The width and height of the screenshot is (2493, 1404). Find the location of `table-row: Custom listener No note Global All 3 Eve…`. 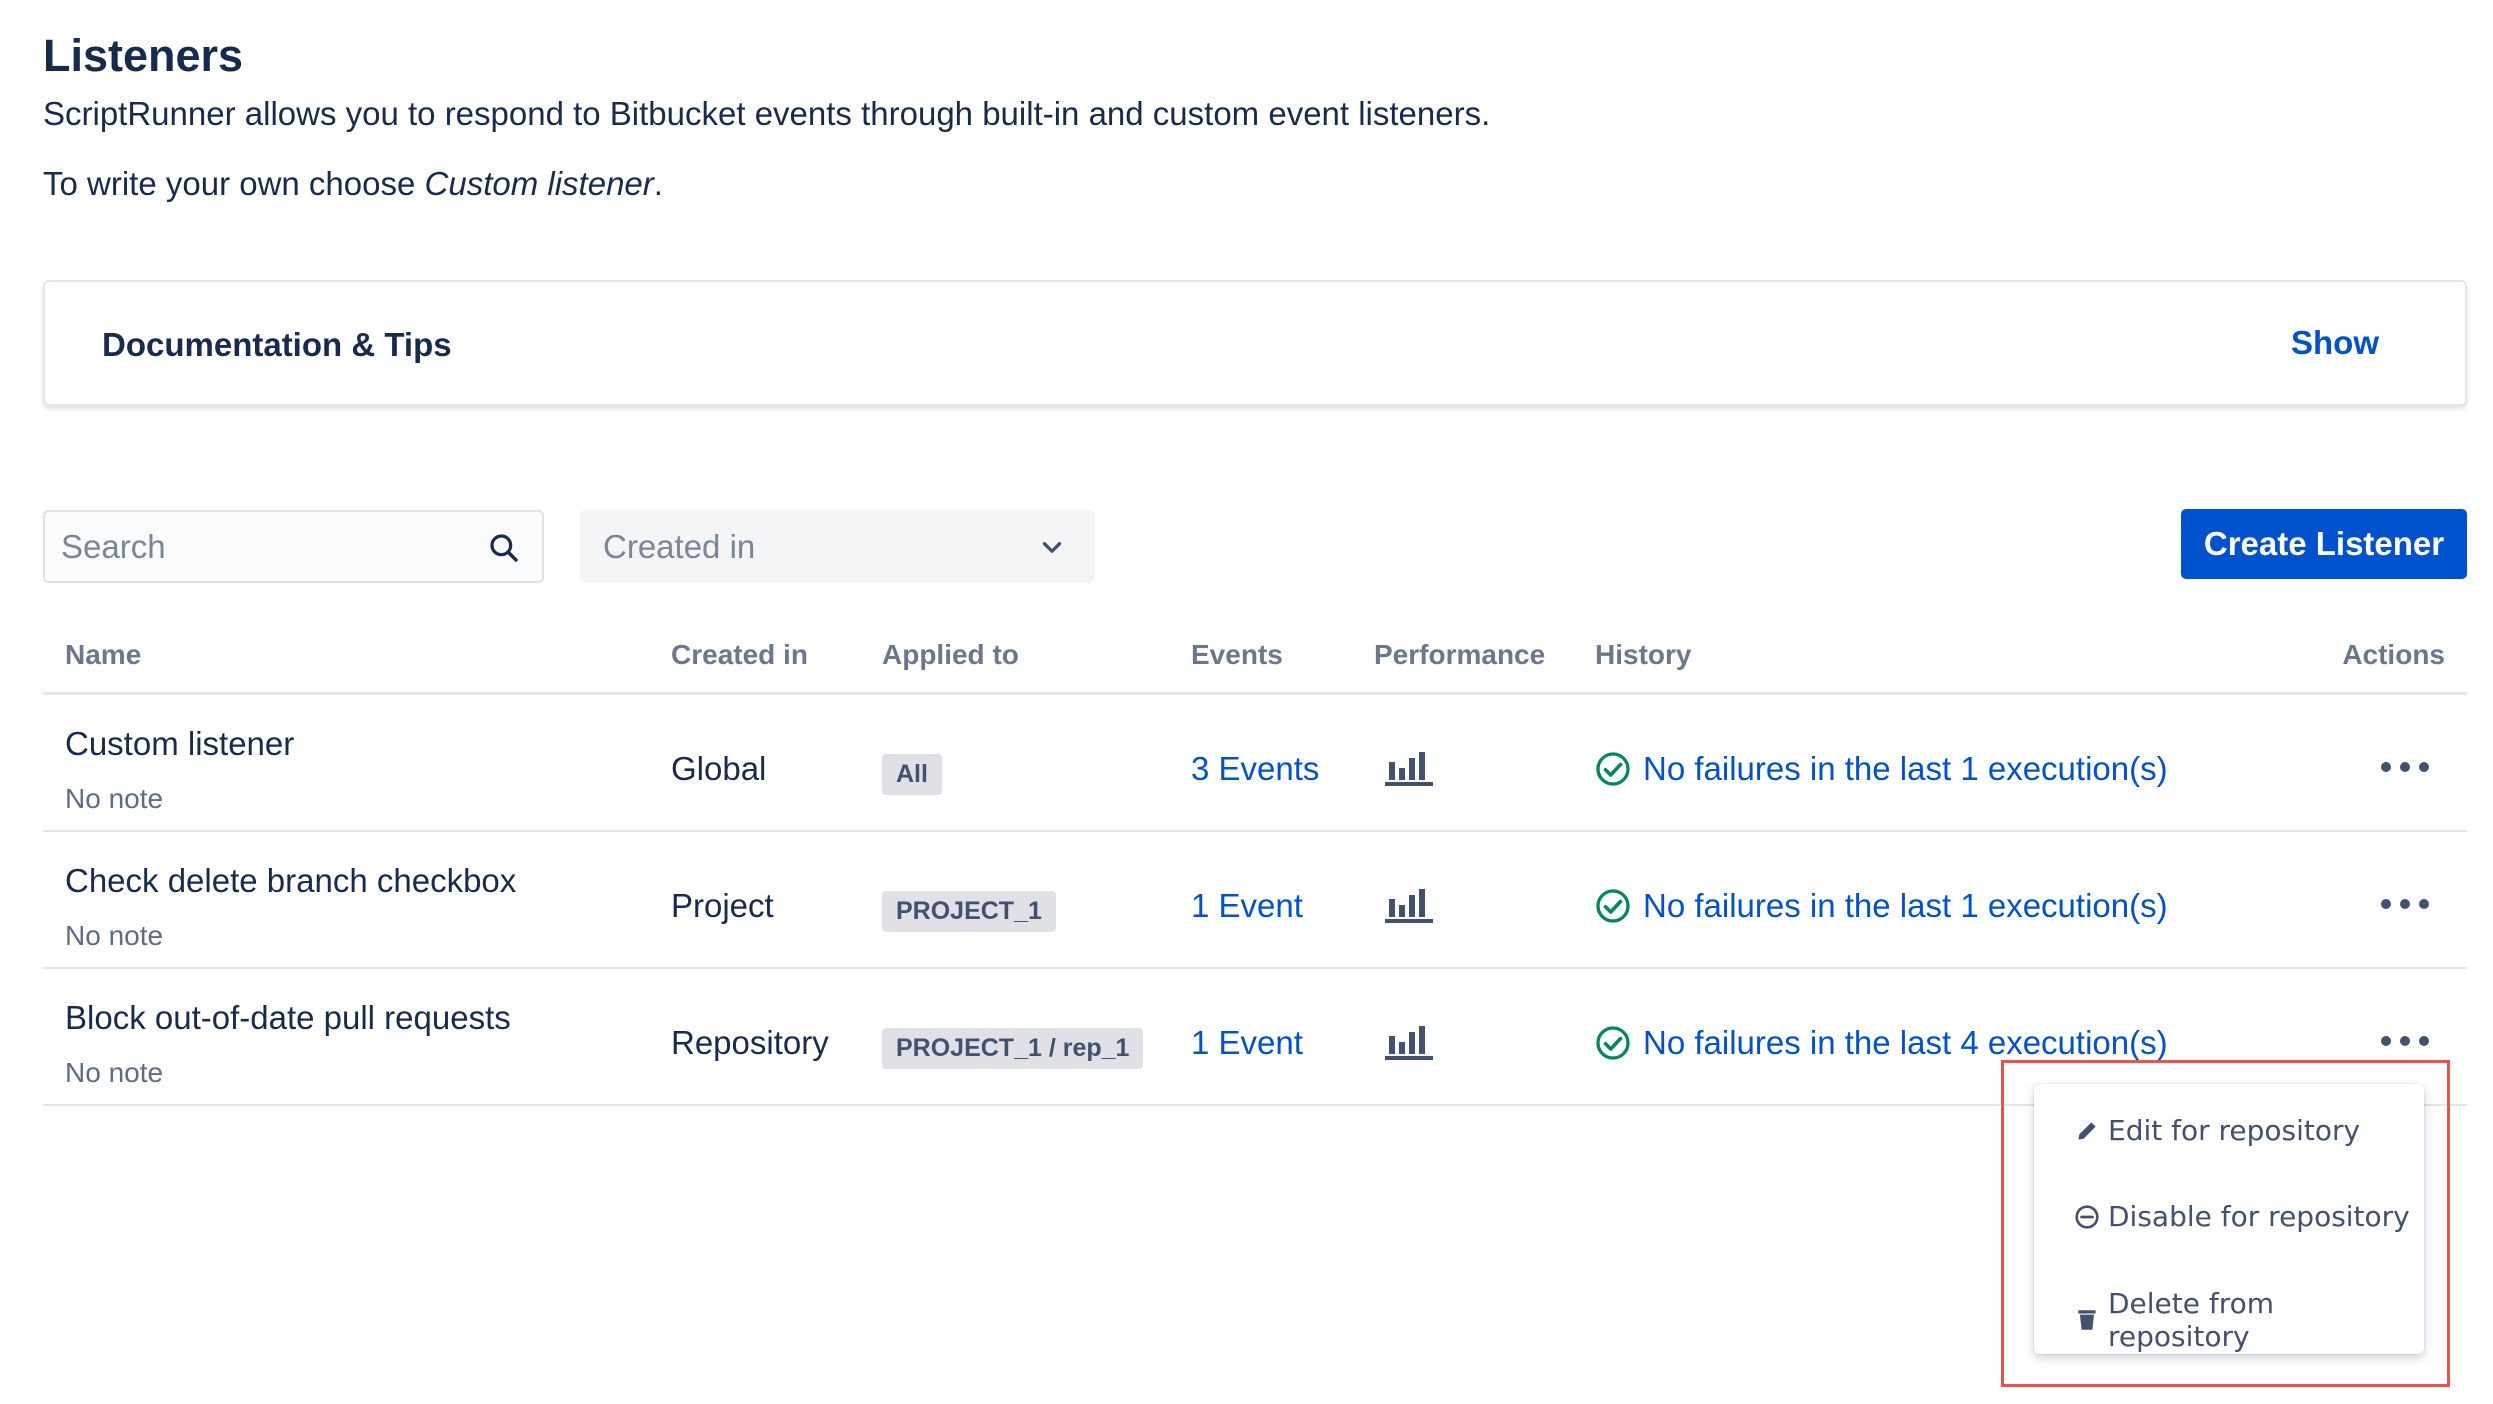

table-row: Custom listener No note Global All 3 Eve… is located at coordinates (1255, 763).